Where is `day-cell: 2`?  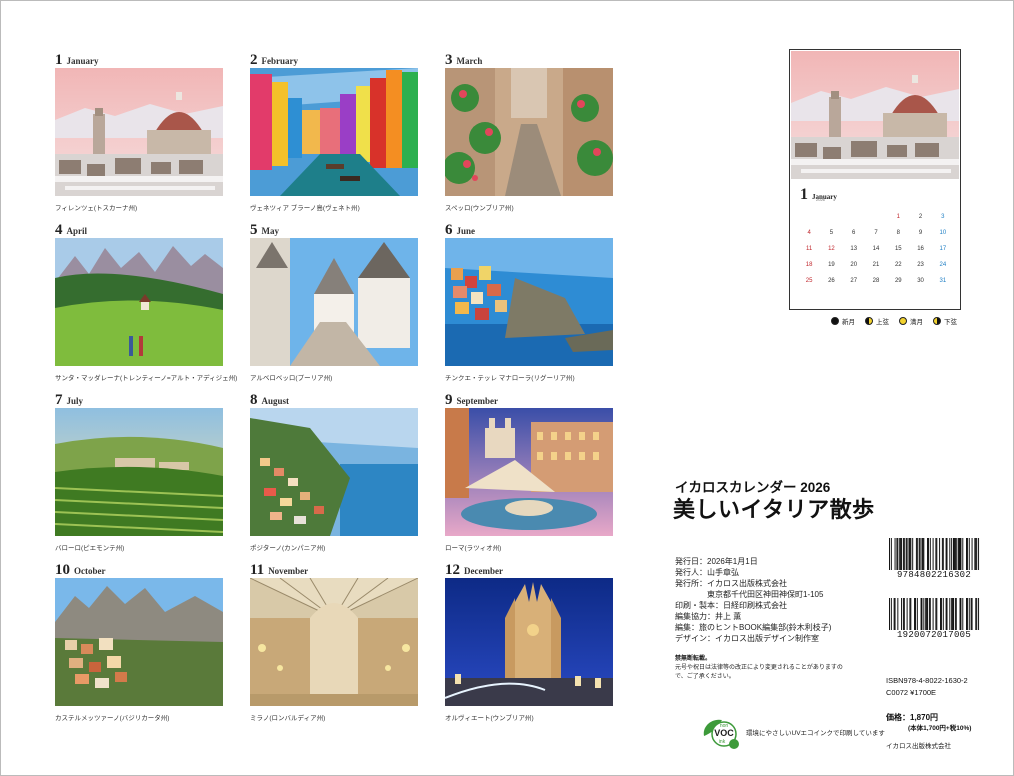 day-cell: 2 is located at coordinates (920, 217).